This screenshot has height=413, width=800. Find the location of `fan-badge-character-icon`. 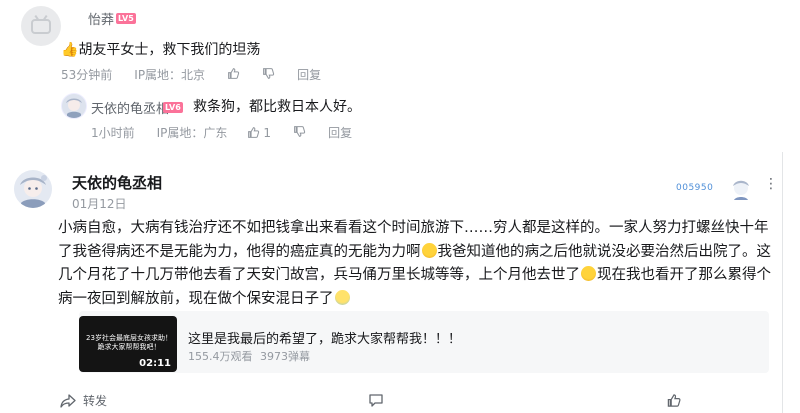

fan-badge-character-icon is located at coordinates (741, 190).